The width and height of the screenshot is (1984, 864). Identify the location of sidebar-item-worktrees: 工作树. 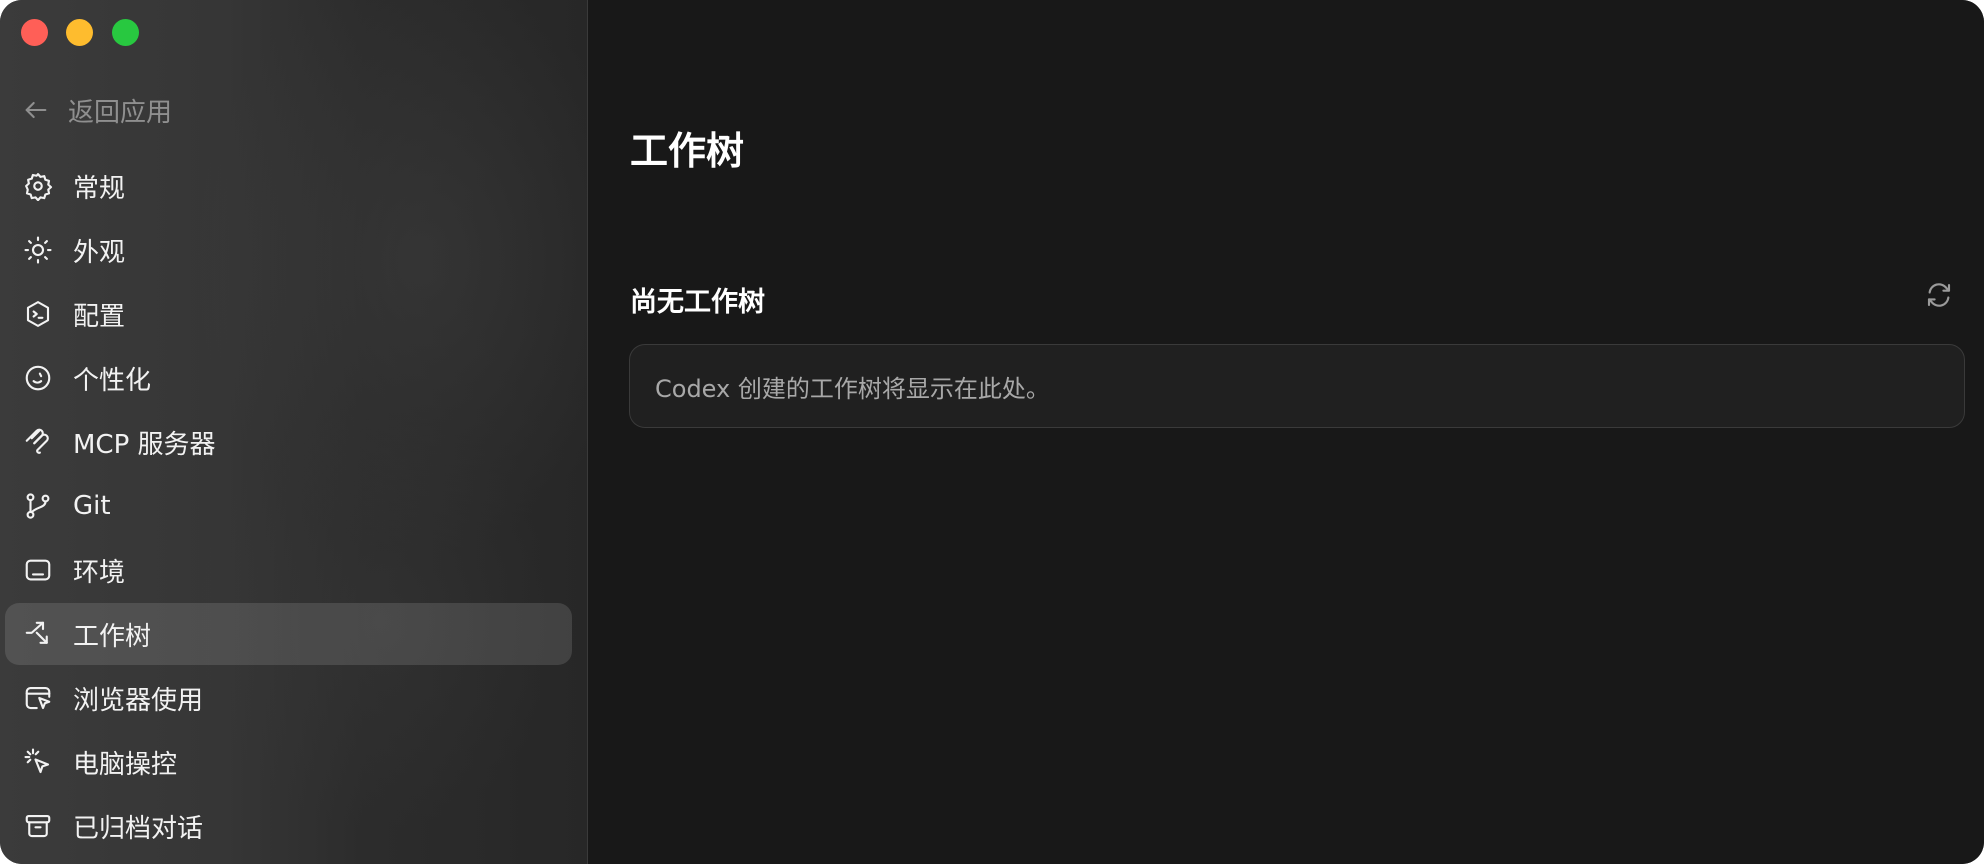
(288, 634).